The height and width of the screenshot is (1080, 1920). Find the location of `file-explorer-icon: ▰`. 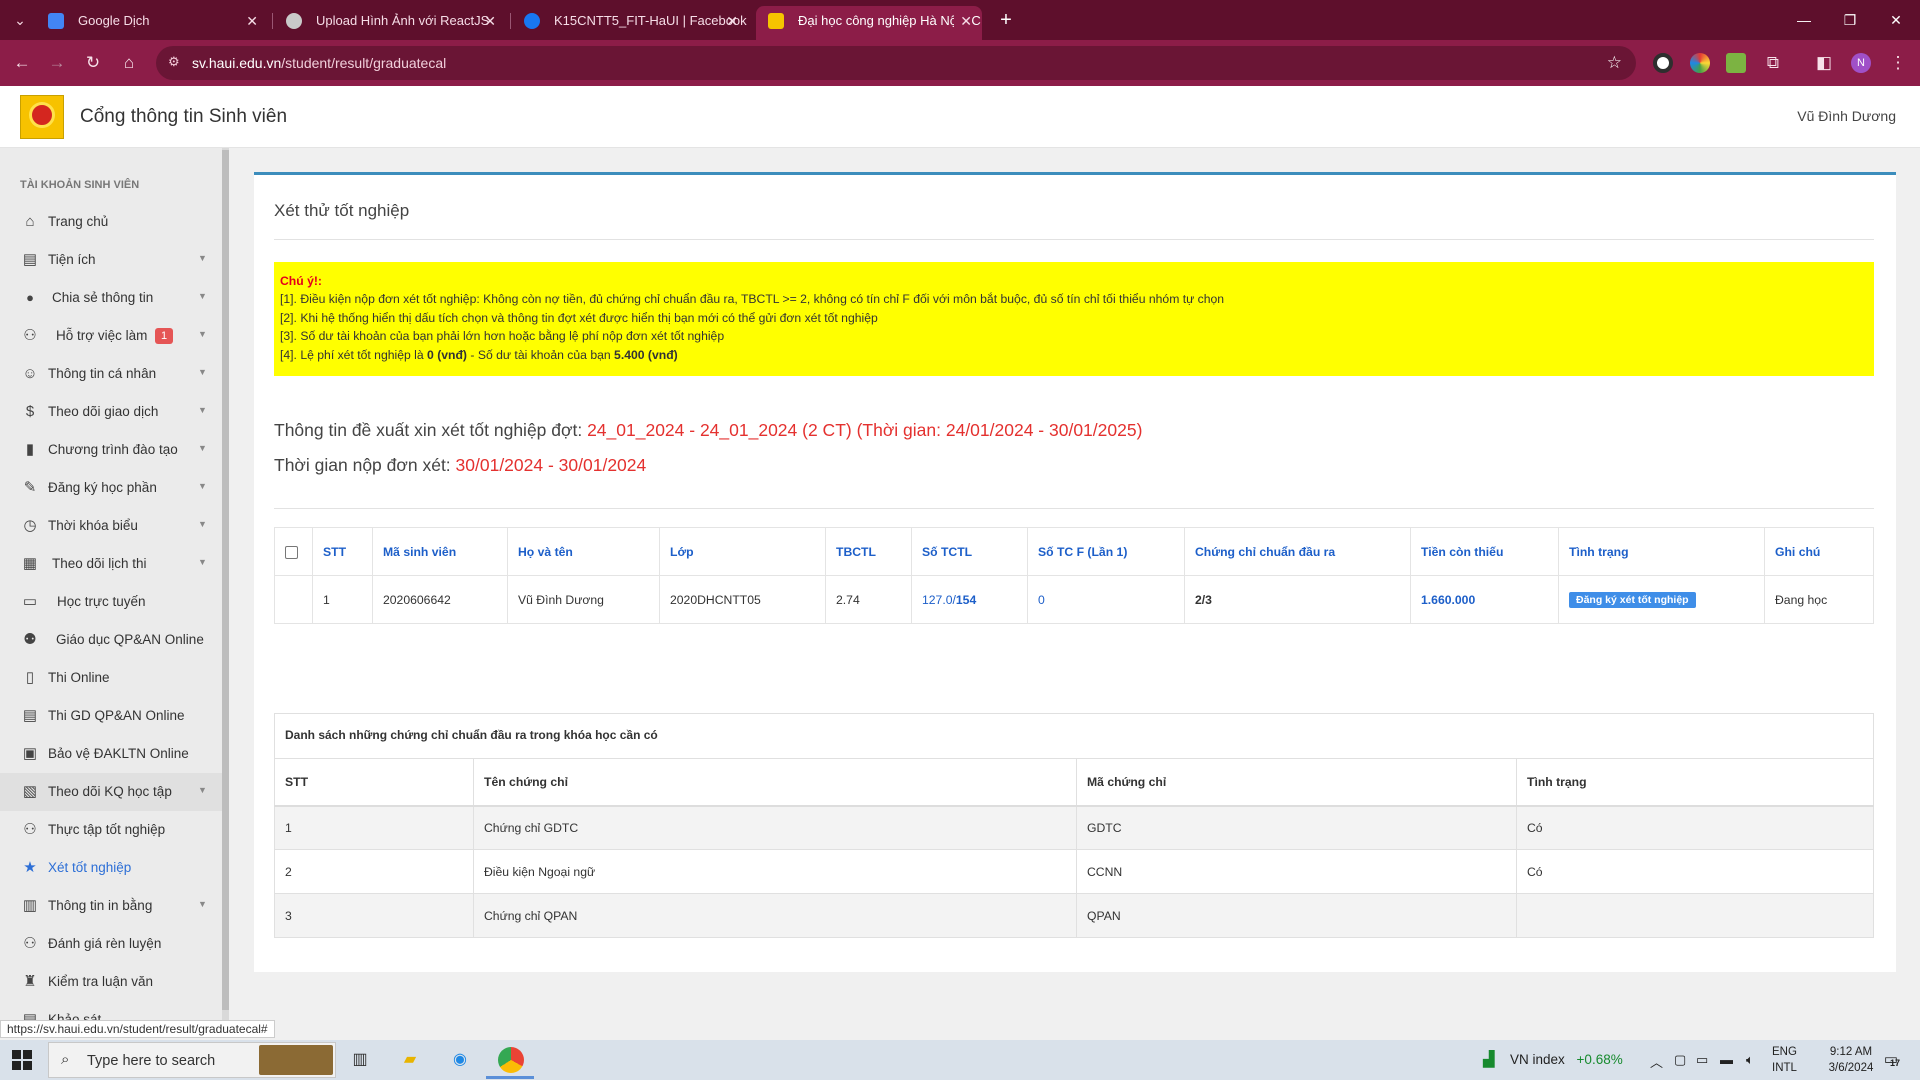

file-explorer-icon: ▰ is located at coordinates (410, 1060).